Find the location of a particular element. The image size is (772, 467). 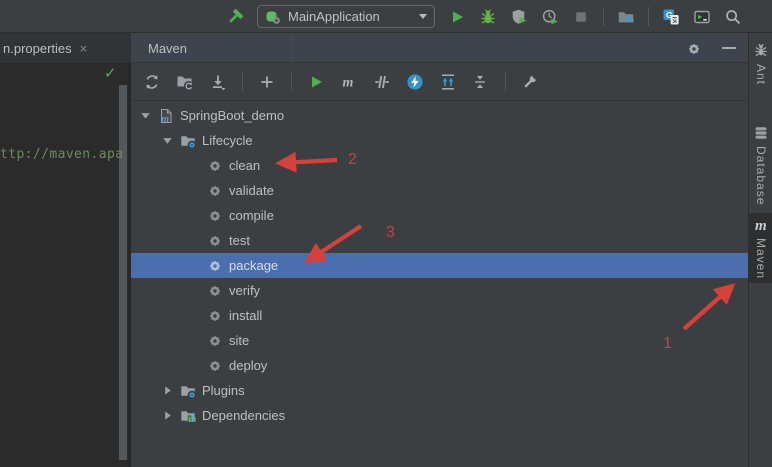

build-hammer-icon is located at coordinates (235, 17).